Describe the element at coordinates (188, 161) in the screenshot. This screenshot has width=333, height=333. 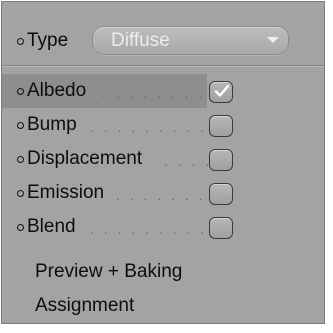
I see `leader-dots: . . . .` at that location.